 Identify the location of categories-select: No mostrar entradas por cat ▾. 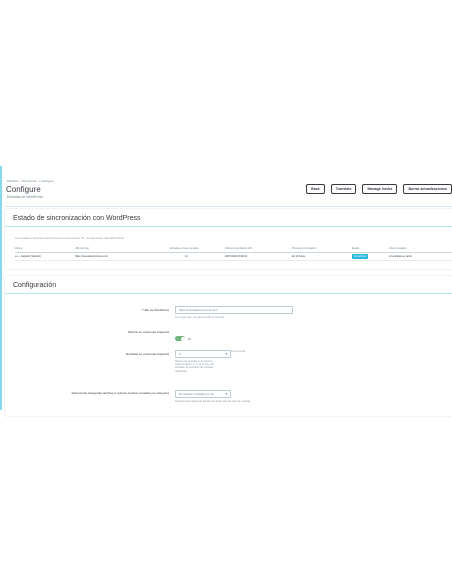
(203, 394).